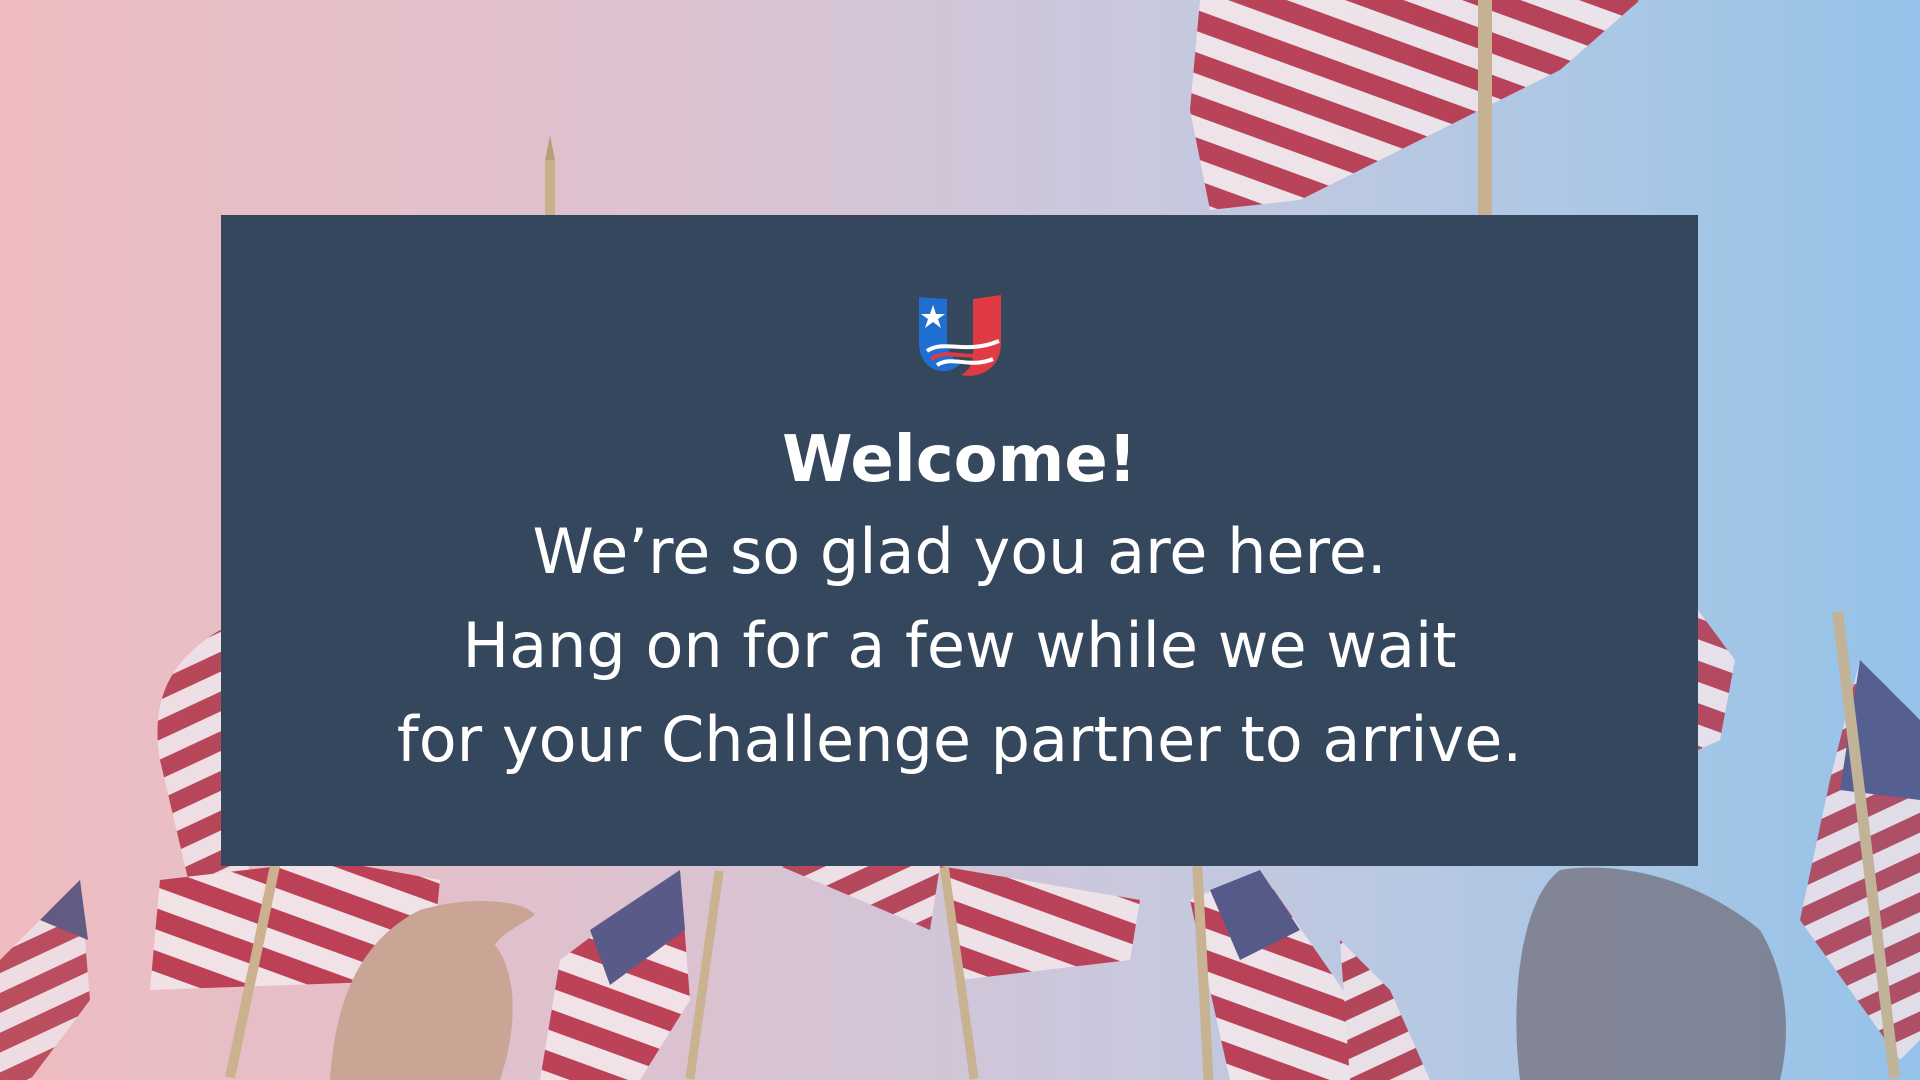 The image size is (1920, 1080). What do you see at coordinates (959, 739) in the screenshot?
I see `message-line-3: for your Challenge partner to arrive.` at bounding box center [959, 739].